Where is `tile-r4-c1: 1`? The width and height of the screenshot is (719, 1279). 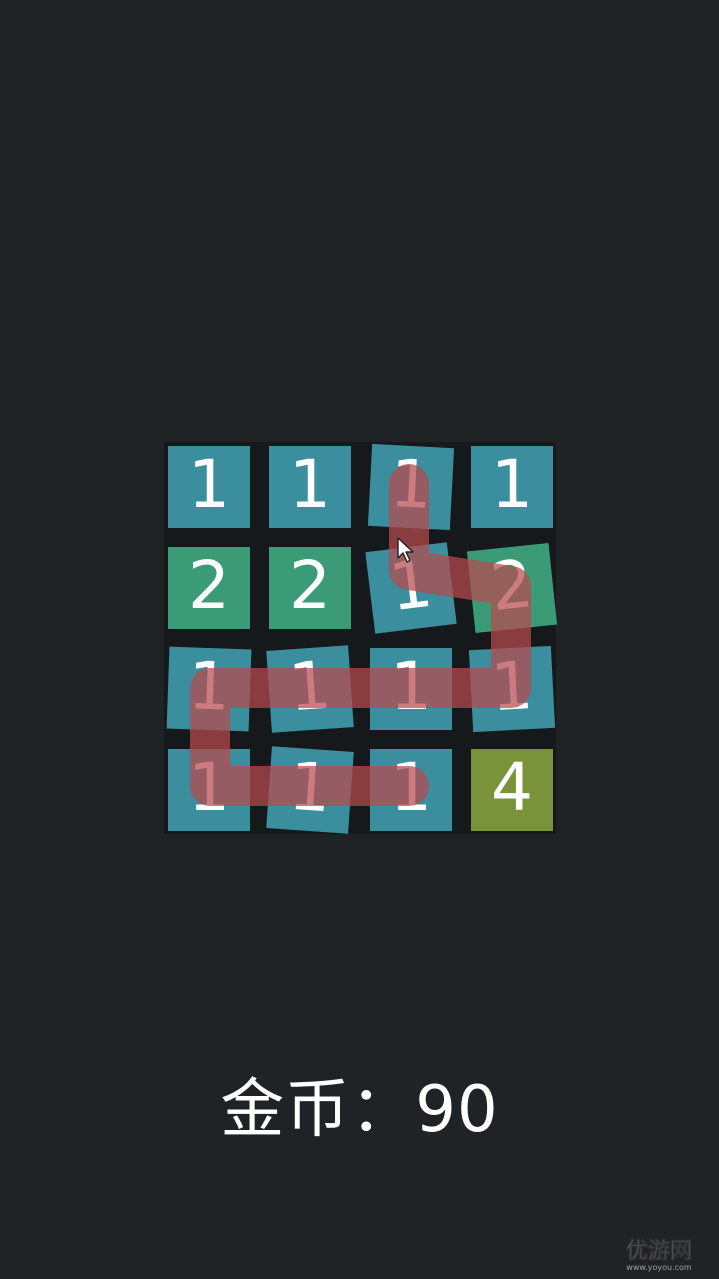 tile-r4-c1: 1 is located at coordinates (209, 790).